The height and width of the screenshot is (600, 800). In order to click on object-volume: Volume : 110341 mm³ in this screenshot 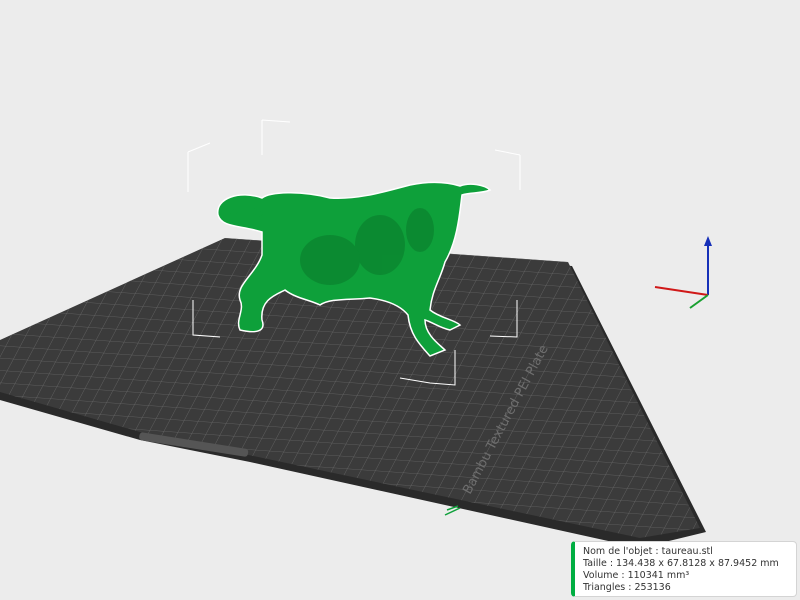, I will do `click(636, 575)`.